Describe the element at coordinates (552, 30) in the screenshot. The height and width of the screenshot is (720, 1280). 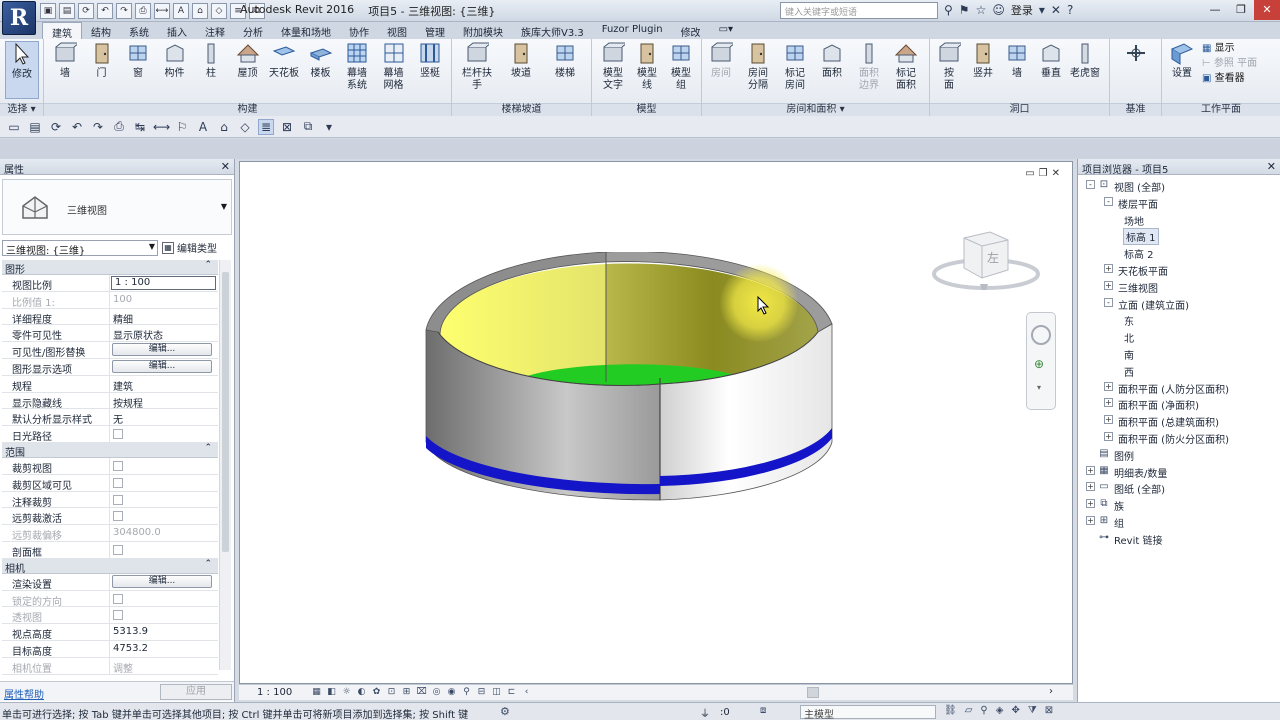
I see `tab-11: 族库大师V3.3` at that location.